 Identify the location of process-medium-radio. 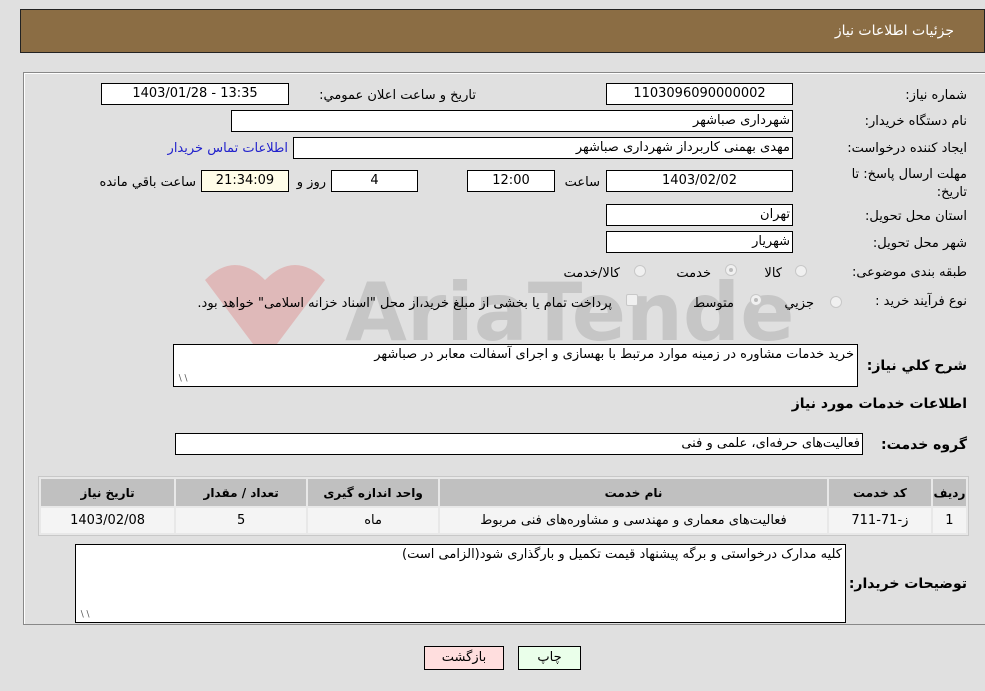
(756, 300).